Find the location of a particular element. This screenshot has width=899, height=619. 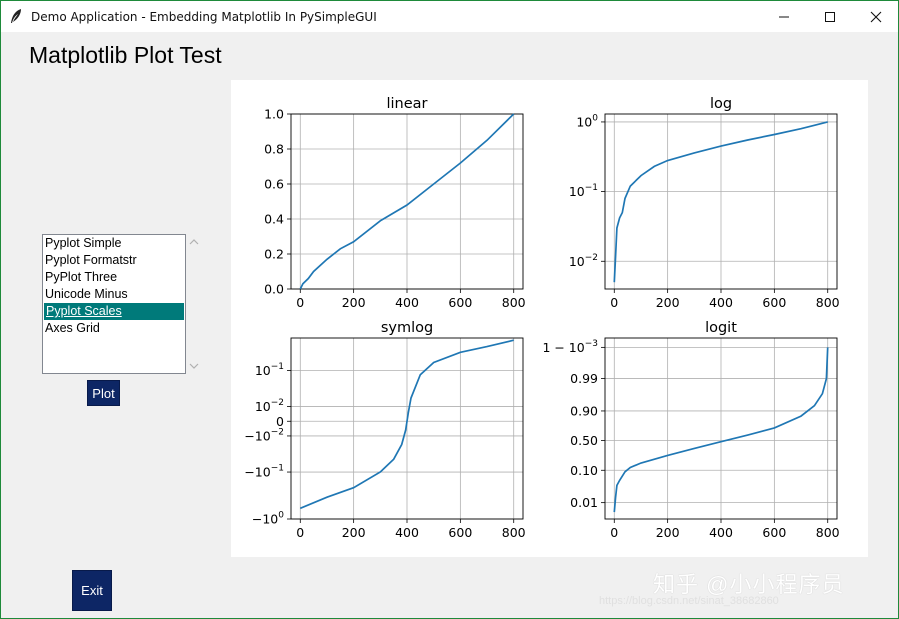

listbox-item: Axes Grid is located at coordinates (114, 328).